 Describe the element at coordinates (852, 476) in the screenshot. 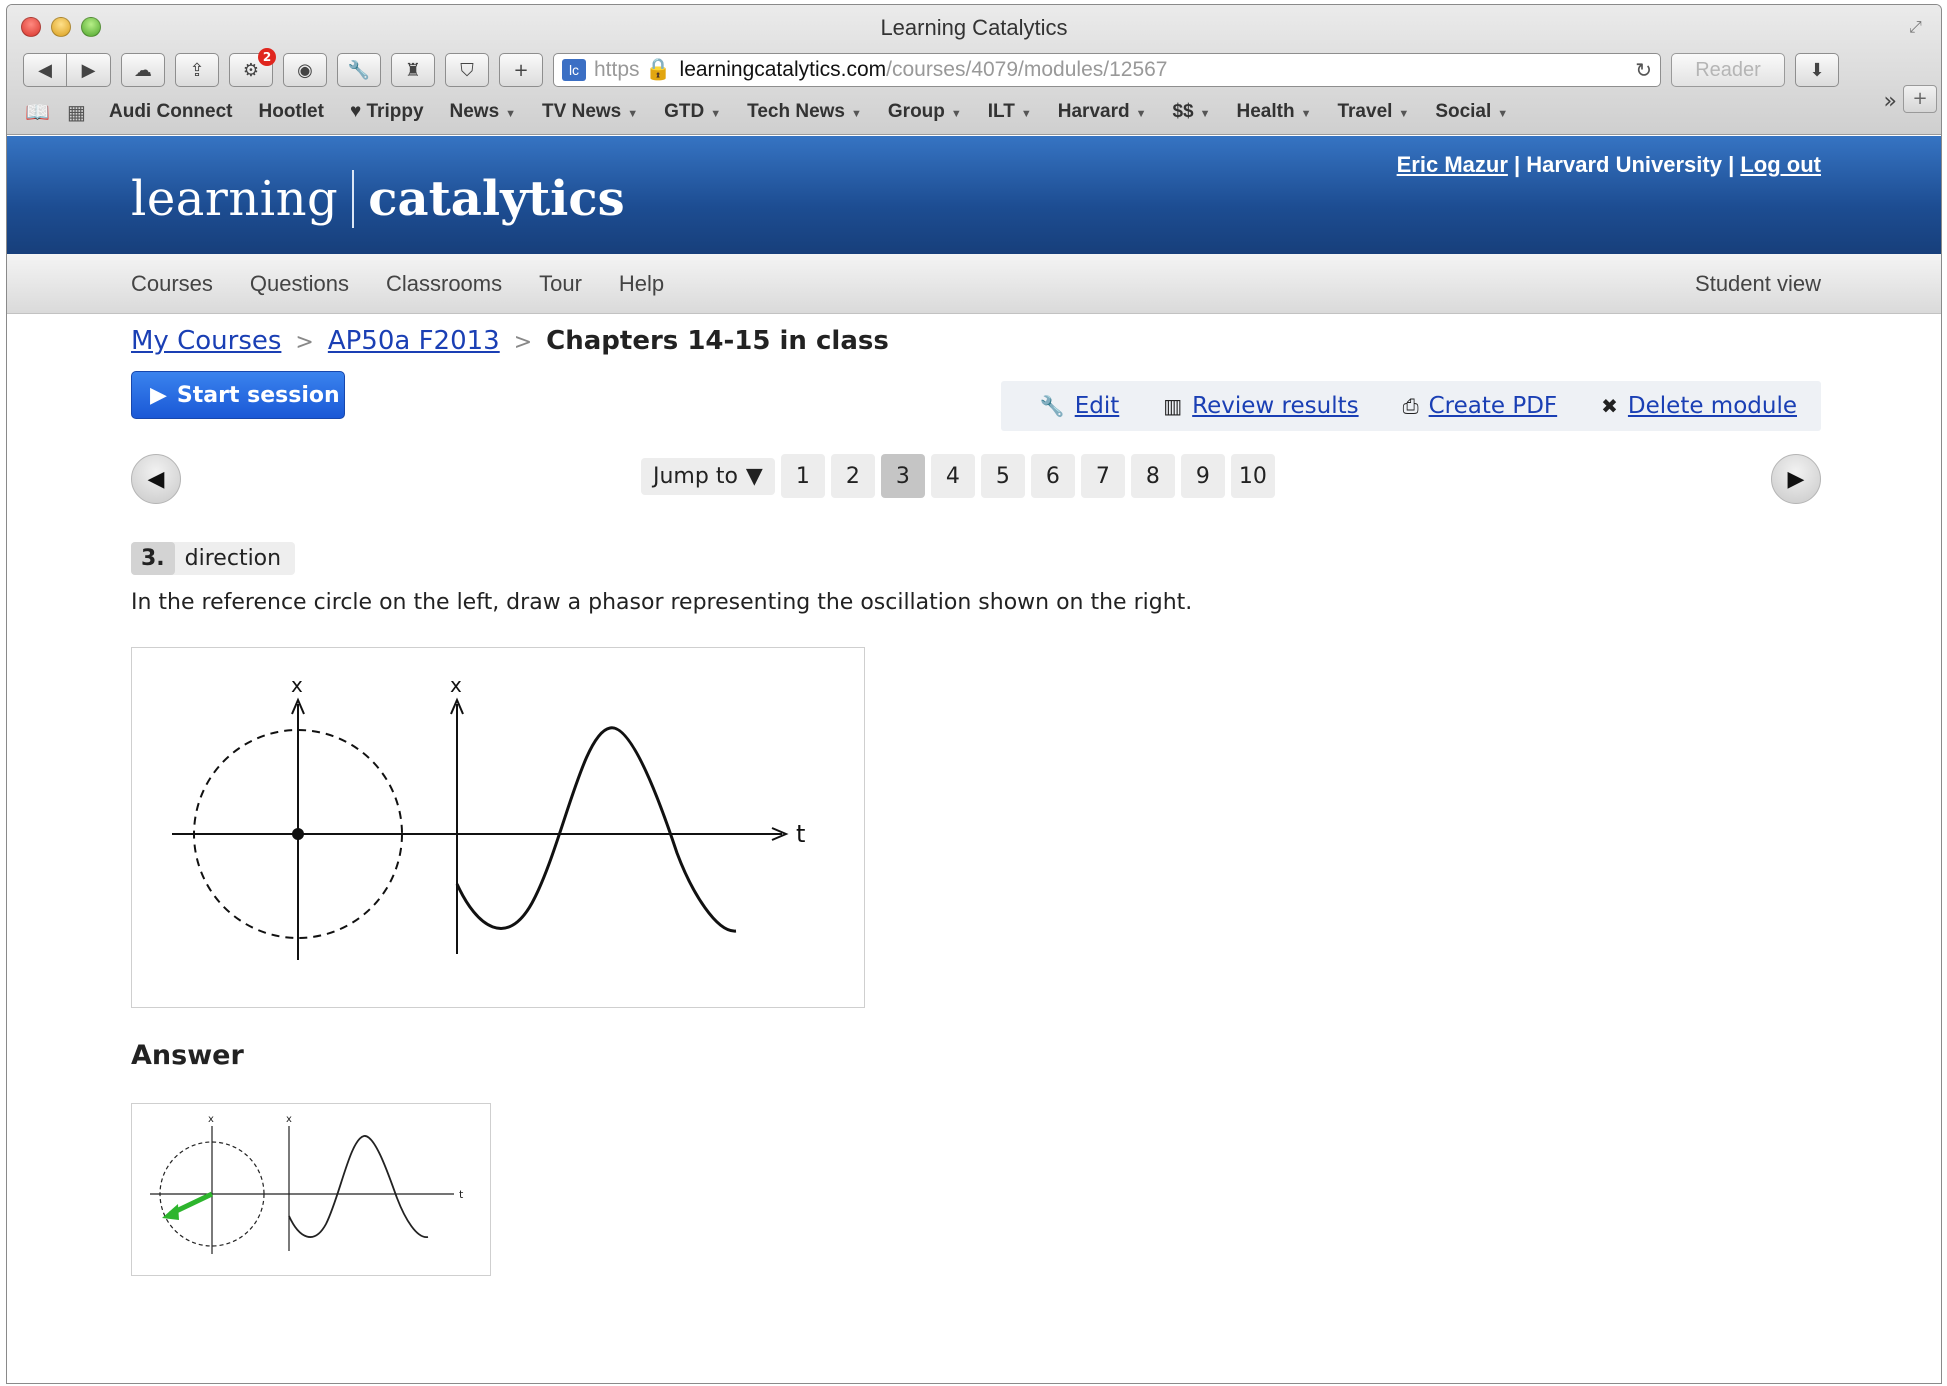

I see `page-link-2: 2` at that location.